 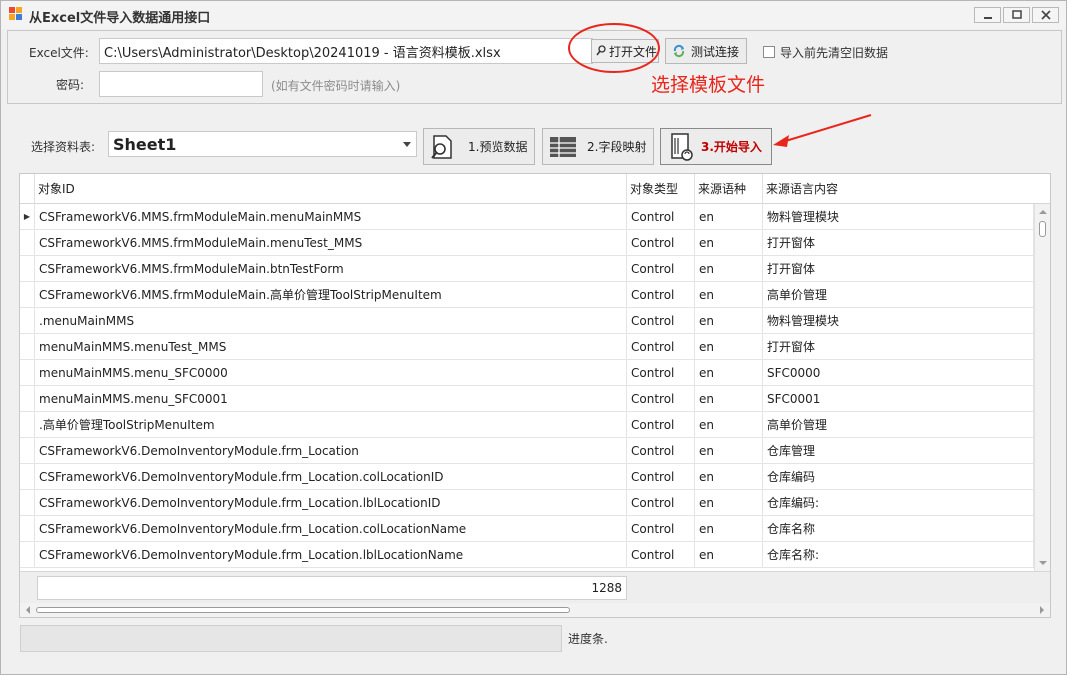 I want to click on table-row: menuMainMMS.menu_SFC0001 Control en SFC0001, so click(x=527, y=399).